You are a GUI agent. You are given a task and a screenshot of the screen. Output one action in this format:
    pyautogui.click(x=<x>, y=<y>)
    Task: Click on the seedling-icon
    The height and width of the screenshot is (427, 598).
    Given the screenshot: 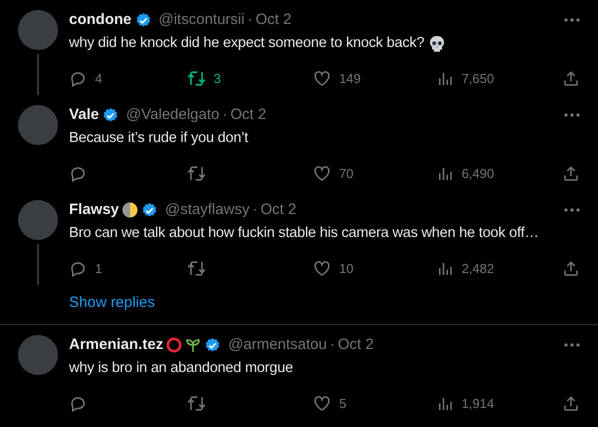 What is the action you would take?
    pyautogui.click(x=193, y=345)
    